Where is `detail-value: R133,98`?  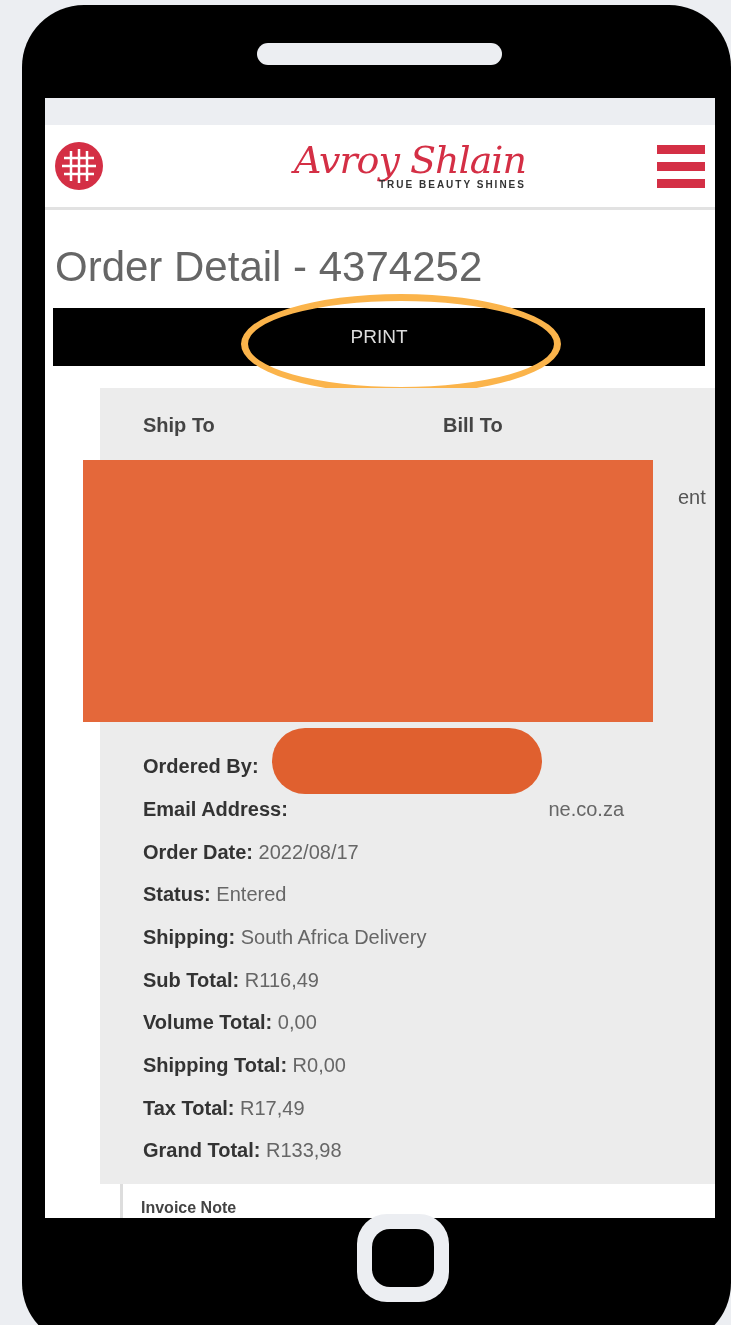
detail-value: R133,98 is located at coordinates (303, 1150).